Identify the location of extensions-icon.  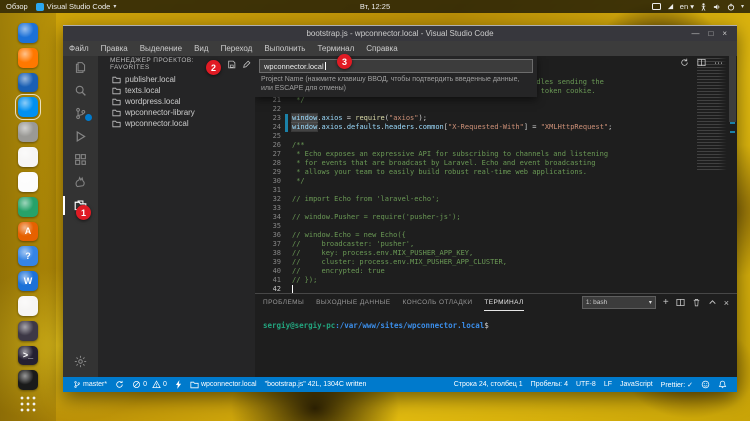
(80, 159).